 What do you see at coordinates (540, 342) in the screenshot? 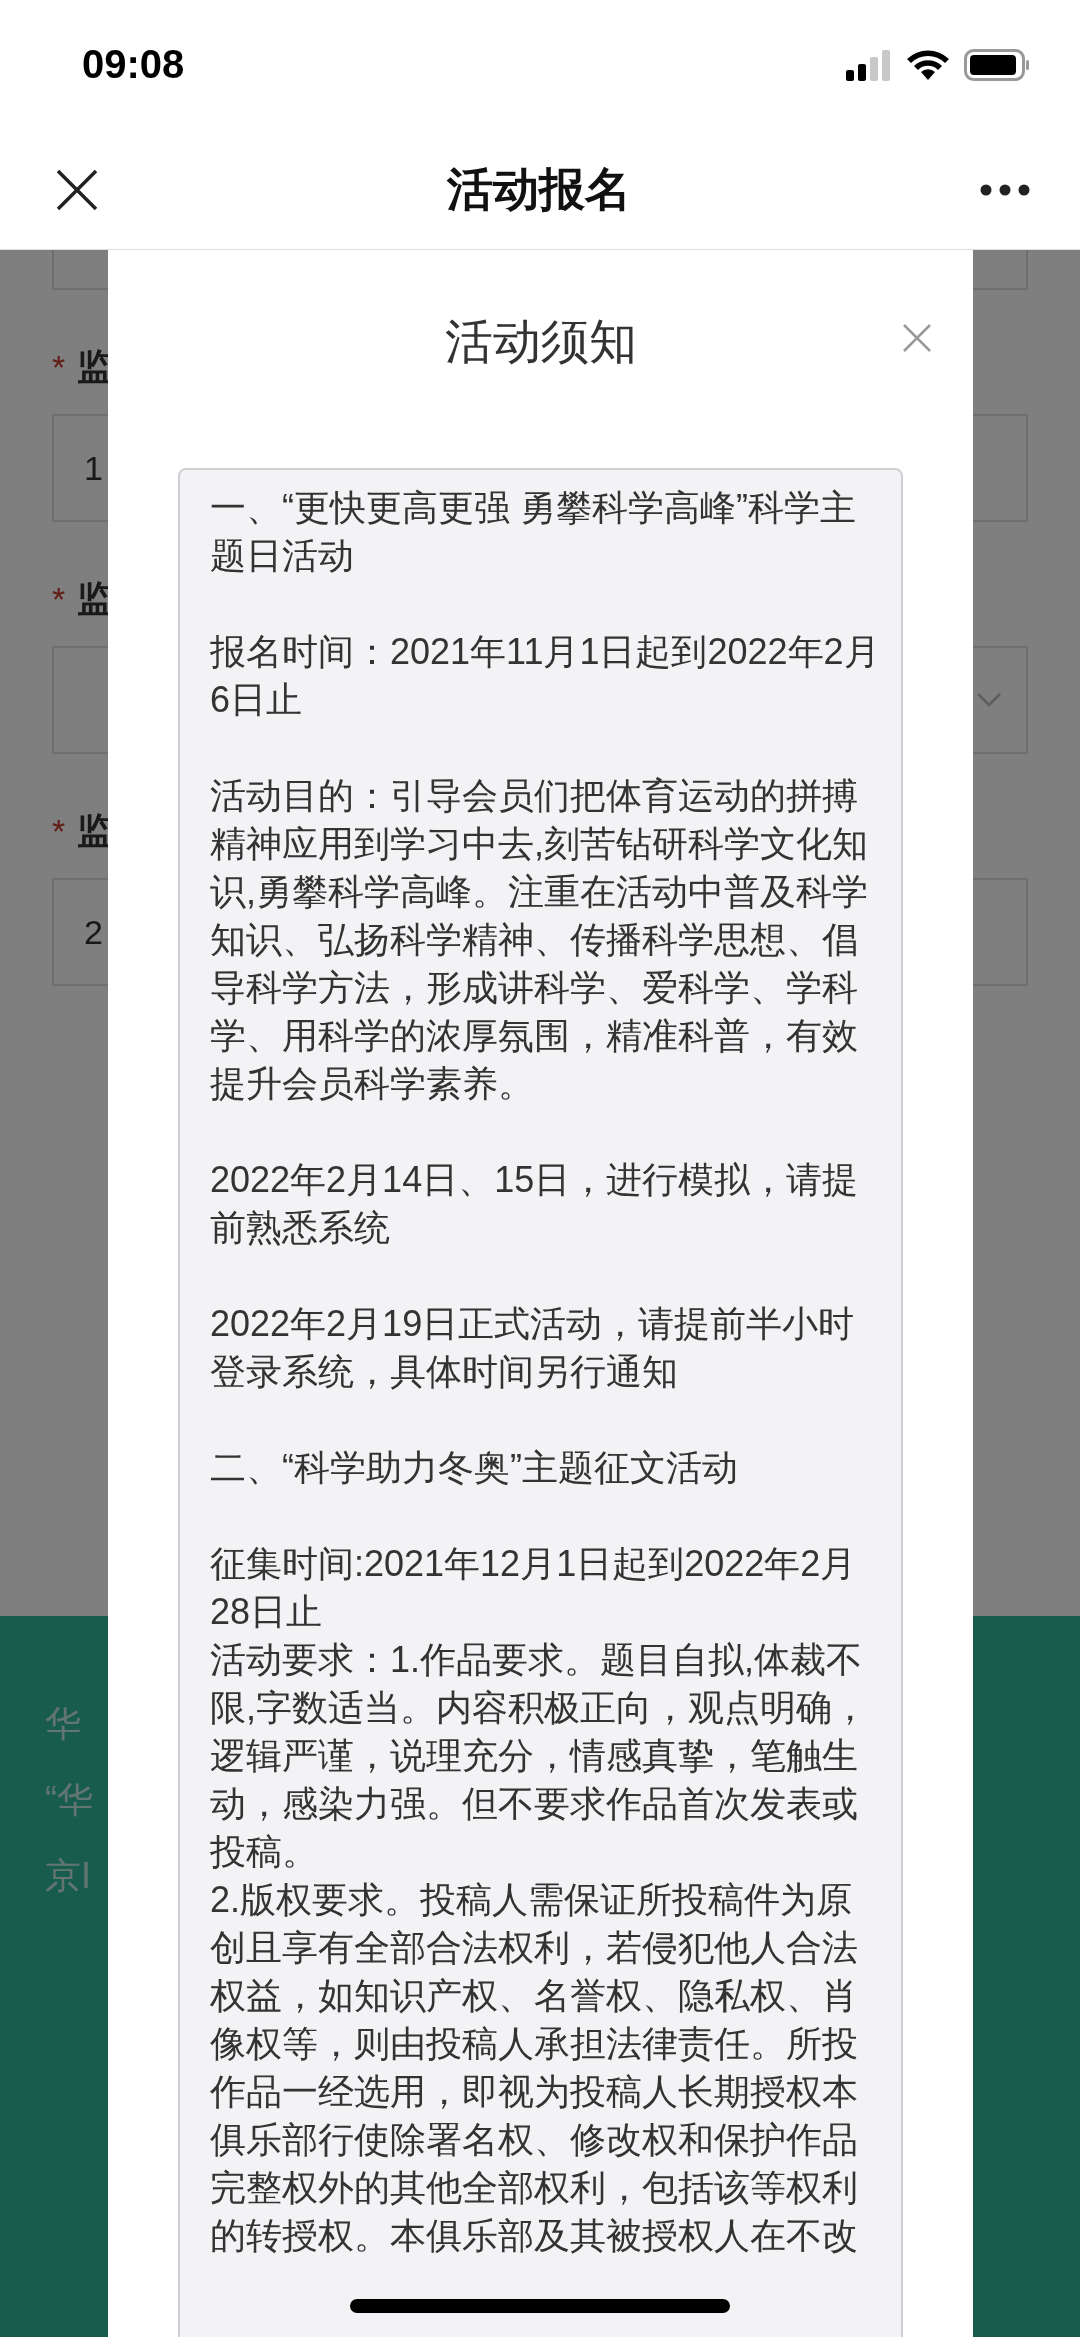
I see `dialog-title: 活动须知` at bounding box center [540, 342].